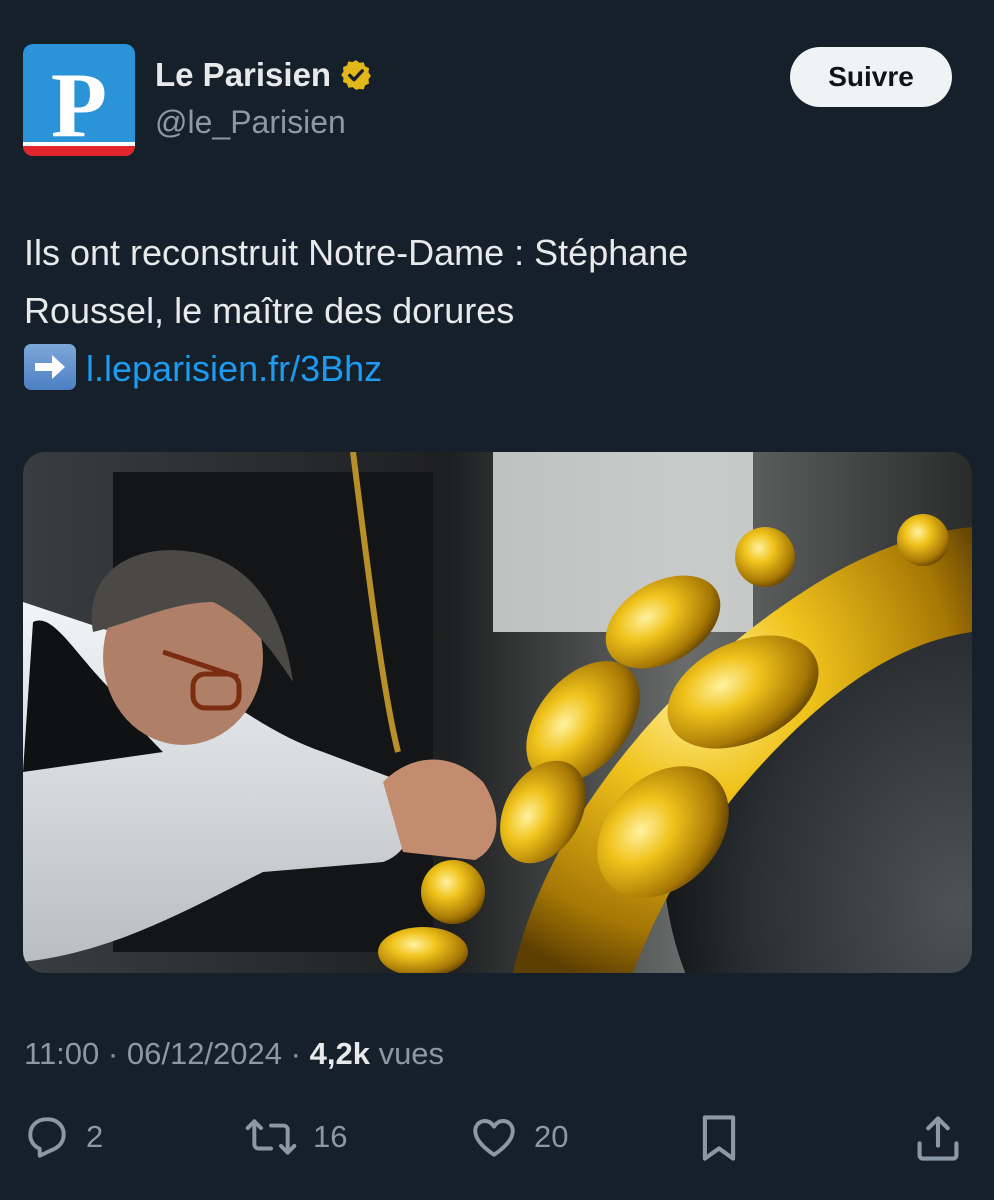 The image size is (994, 1200). Describe the element at coordinates (551, 1136) in the screenshot. I see `like-count: 20` at that location.